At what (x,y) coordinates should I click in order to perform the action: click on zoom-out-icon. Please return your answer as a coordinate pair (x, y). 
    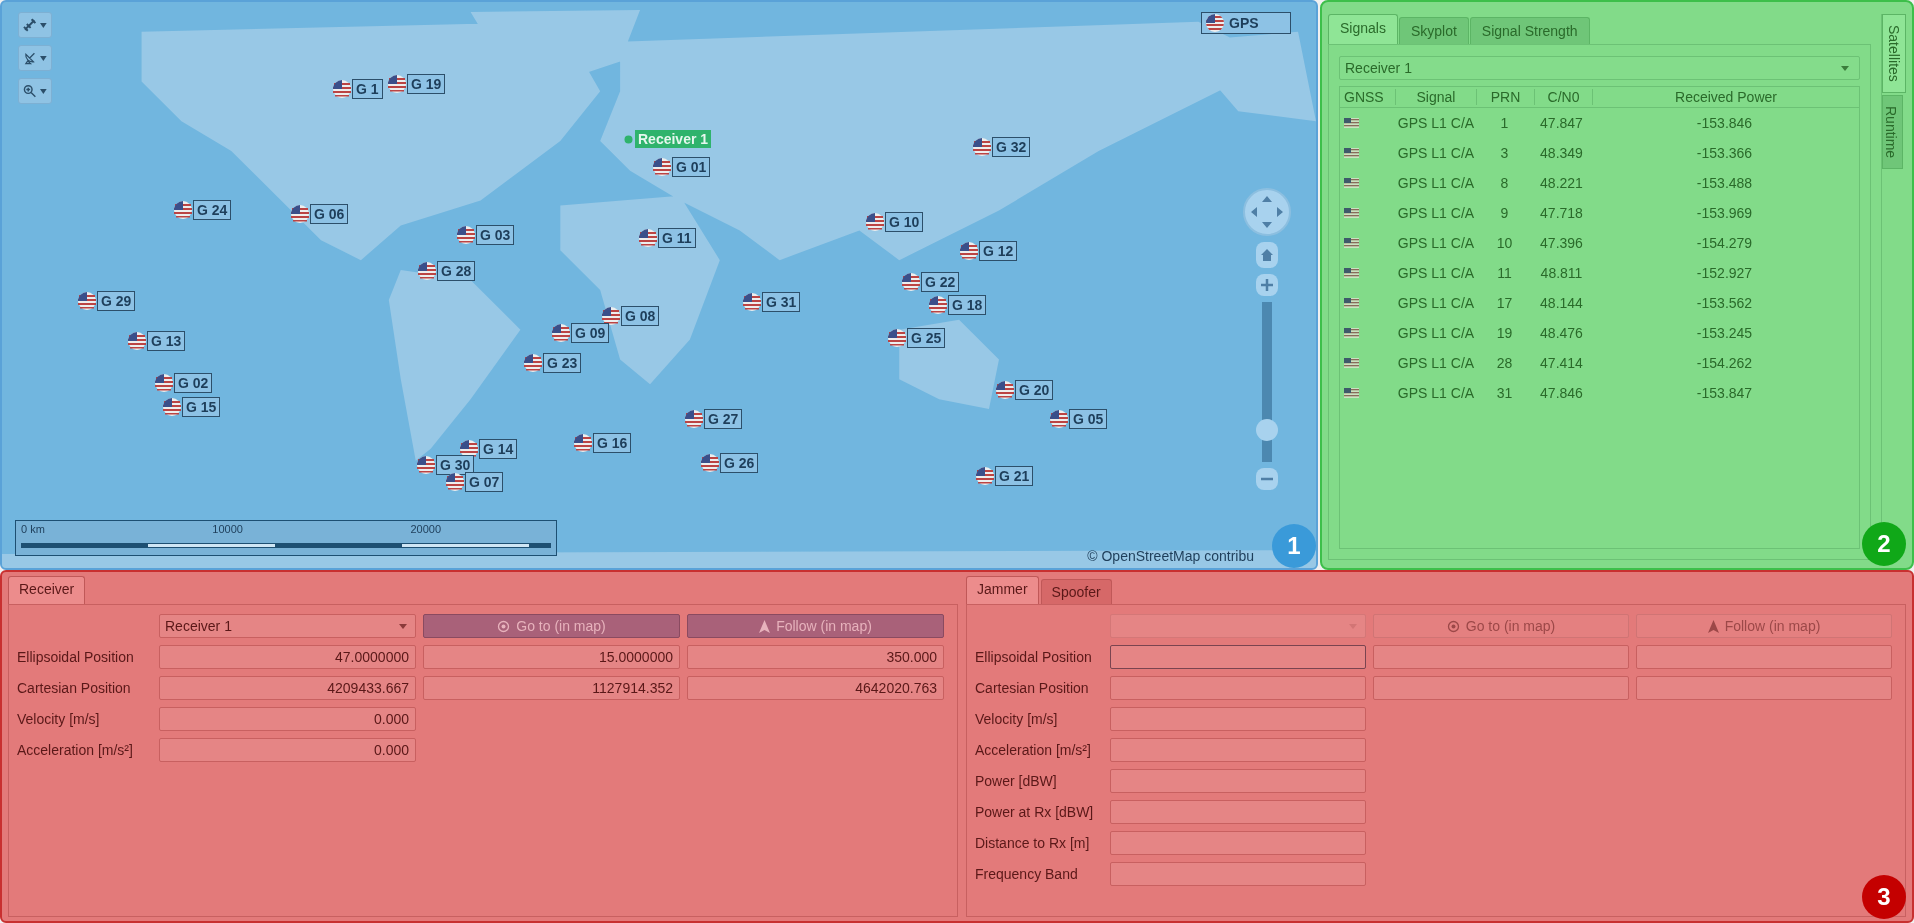
    Looking at the image, I should click on (1267, 479).